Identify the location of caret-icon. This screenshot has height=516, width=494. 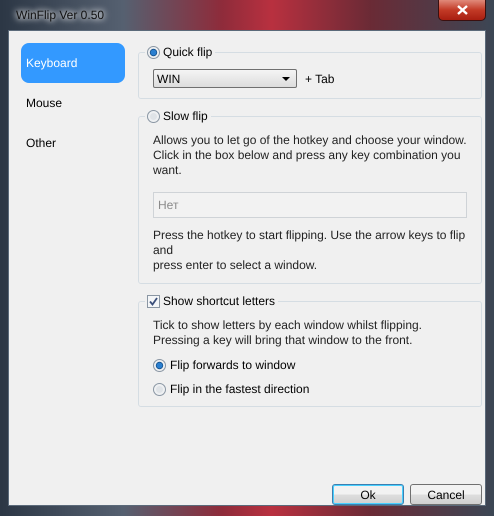
(286, 78).